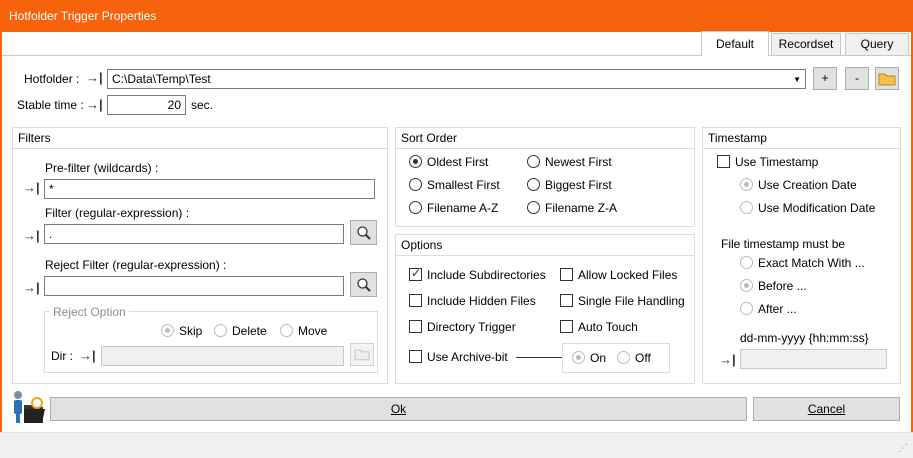 Image resolution: width=913 pixels, height=458 pixels. Describe the element at coordinates (458, 162) in the screenshot. I see `sort-oldest-first-label: Oldest First` at that location.